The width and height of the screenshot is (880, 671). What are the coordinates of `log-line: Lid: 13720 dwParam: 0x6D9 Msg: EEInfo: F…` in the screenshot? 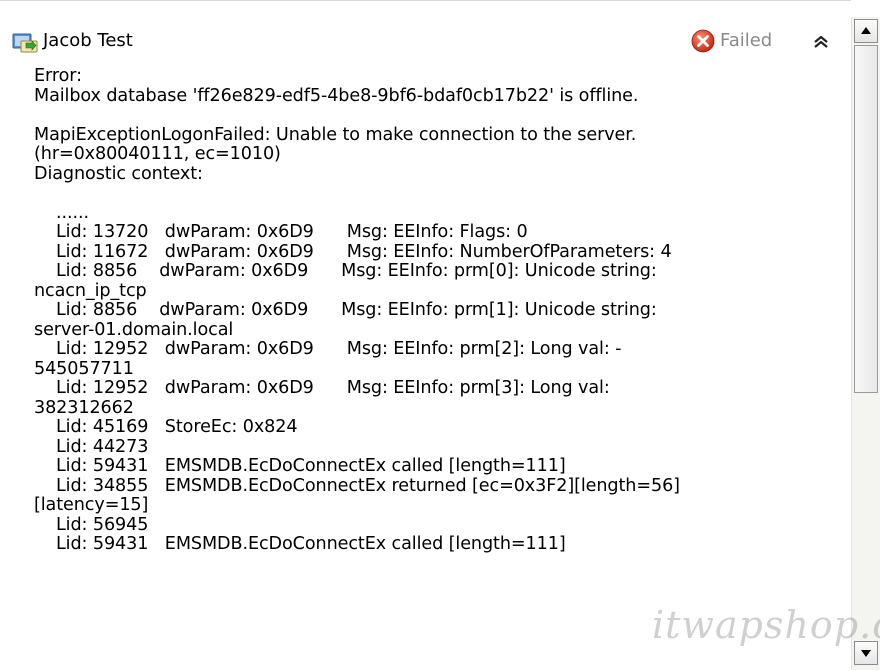 It's located at (281, 232).